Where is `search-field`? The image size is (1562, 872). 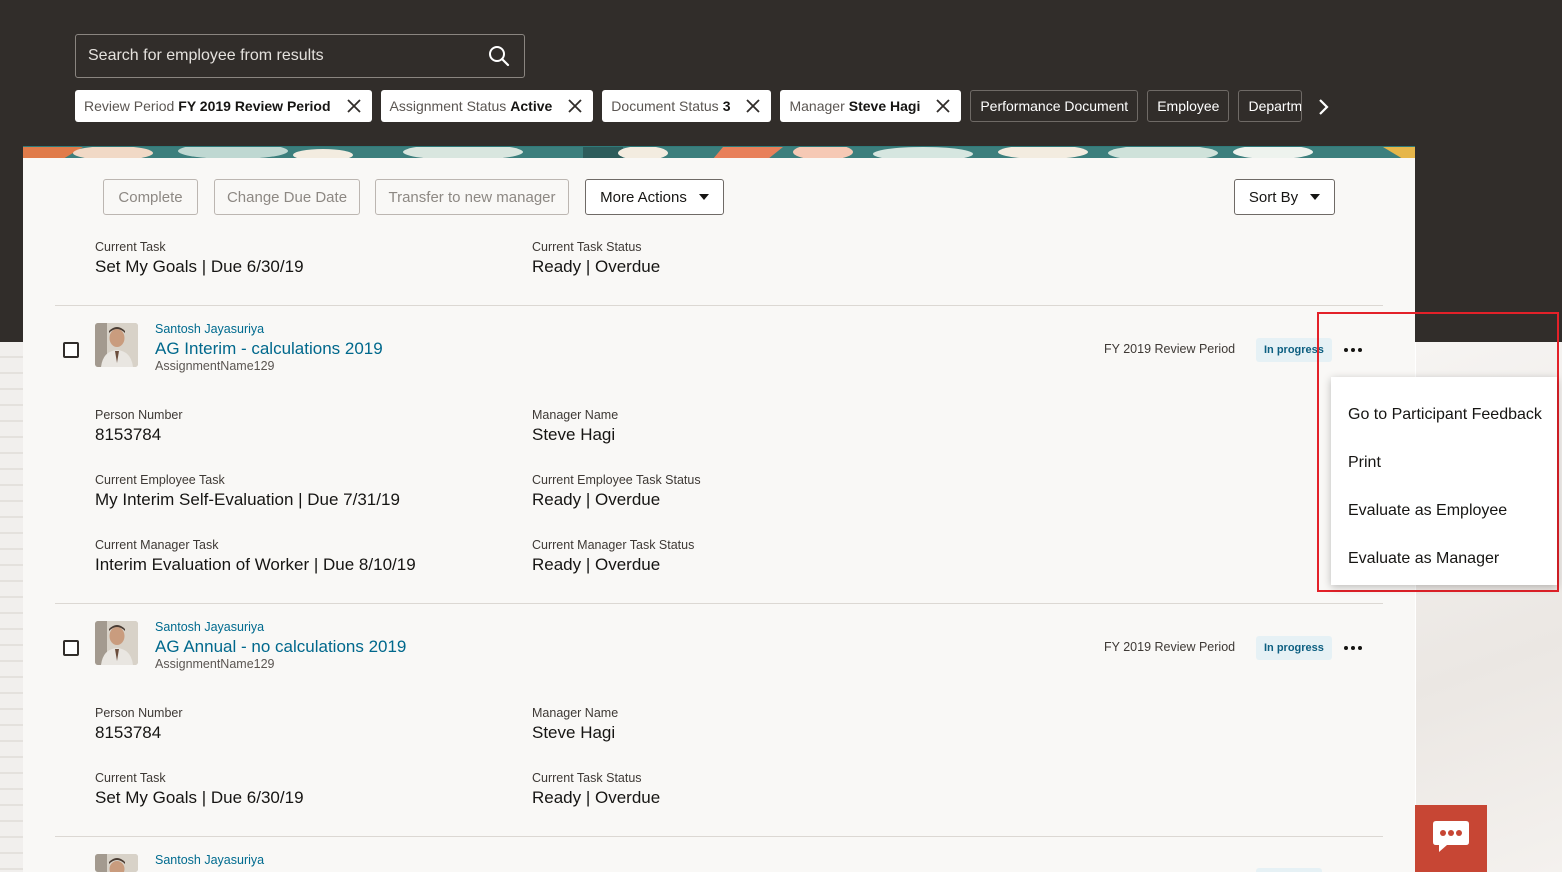 search-field is located at coordinates (300, 56).